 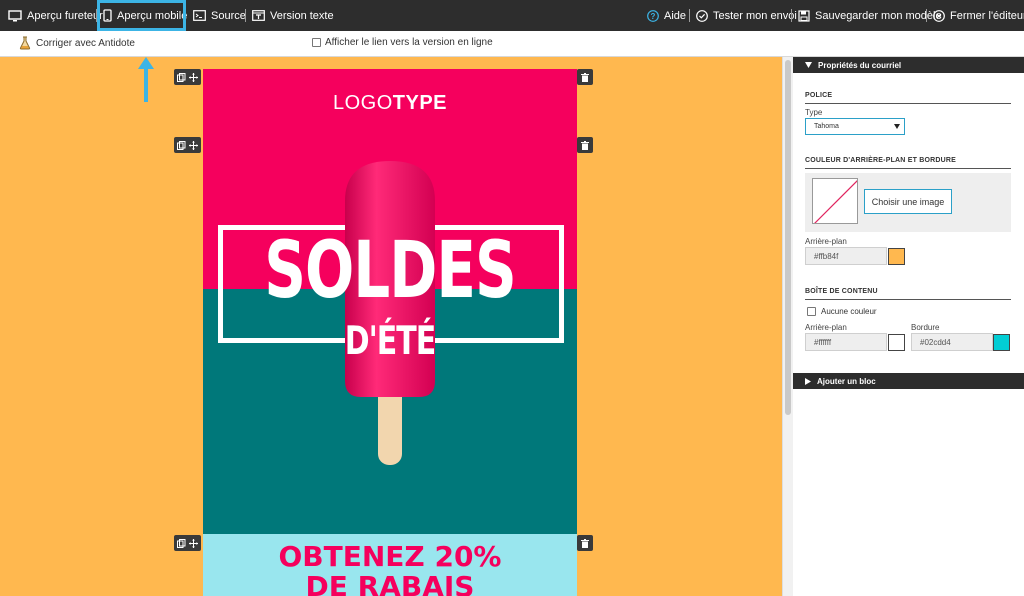 What do you see at coordinates (362, 102) in the screenshot?
I see `logo-light-text: LOGO` at bounding box center [362, 102].